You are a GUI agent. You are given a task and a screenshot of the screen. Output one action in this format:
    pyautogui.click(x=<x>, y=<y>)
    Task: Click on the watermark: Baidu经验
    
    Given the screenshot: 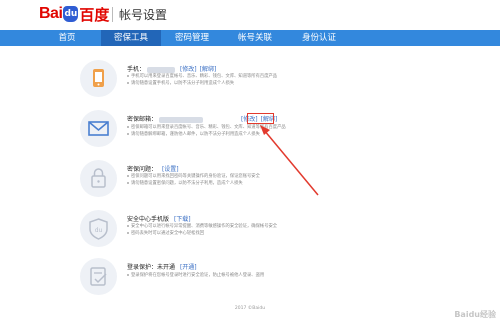 What is the action you would take?
    pyautogui.click(x=475, y=314)
    